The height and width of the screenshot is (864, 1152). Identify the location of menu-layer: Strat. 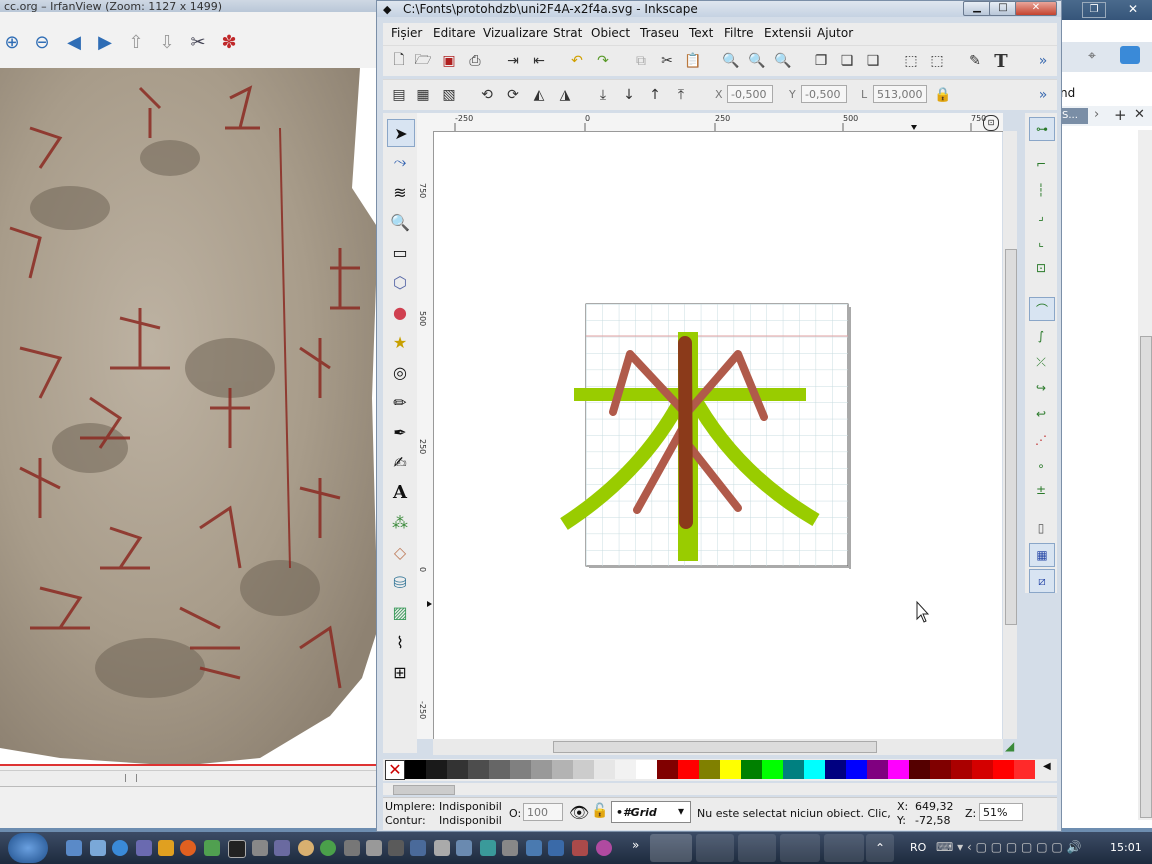
(567, 33).